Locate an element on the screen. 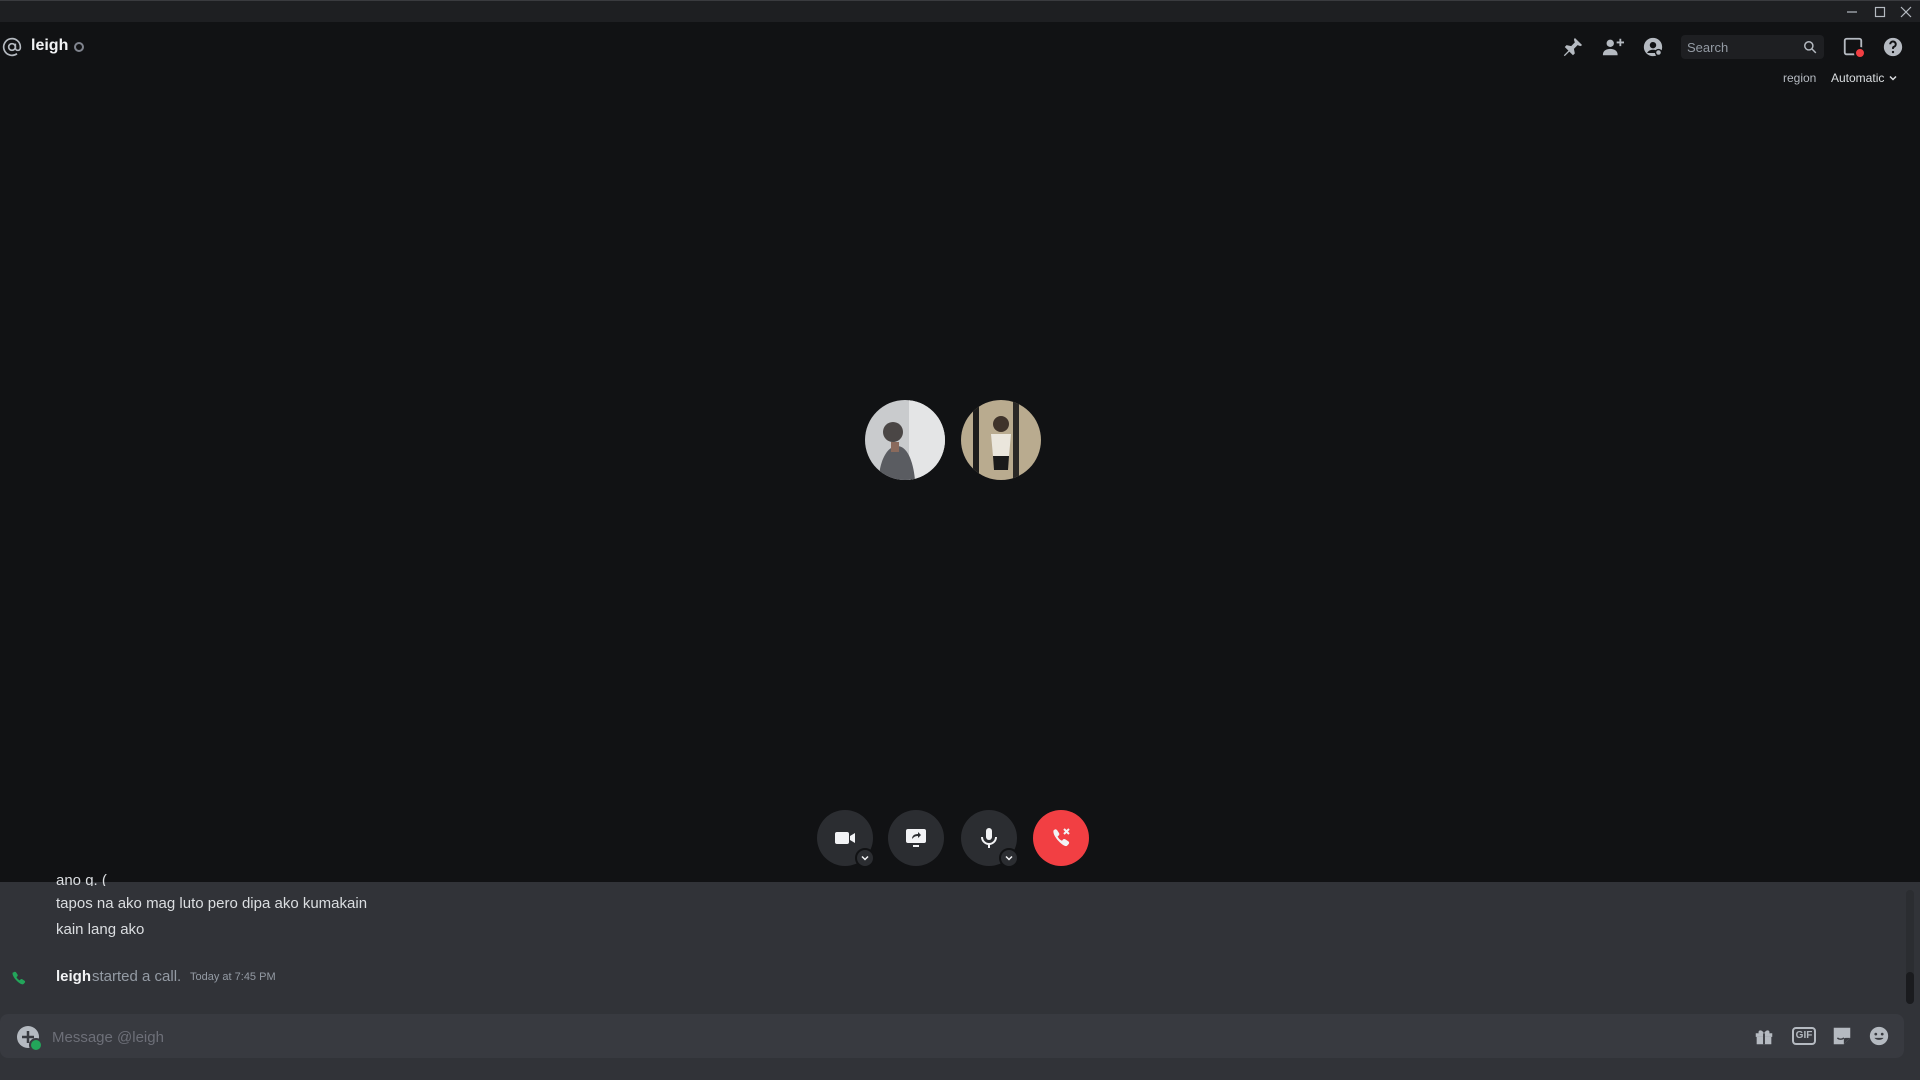  region-selector: Automatic is located at coordinates (1864, 78).